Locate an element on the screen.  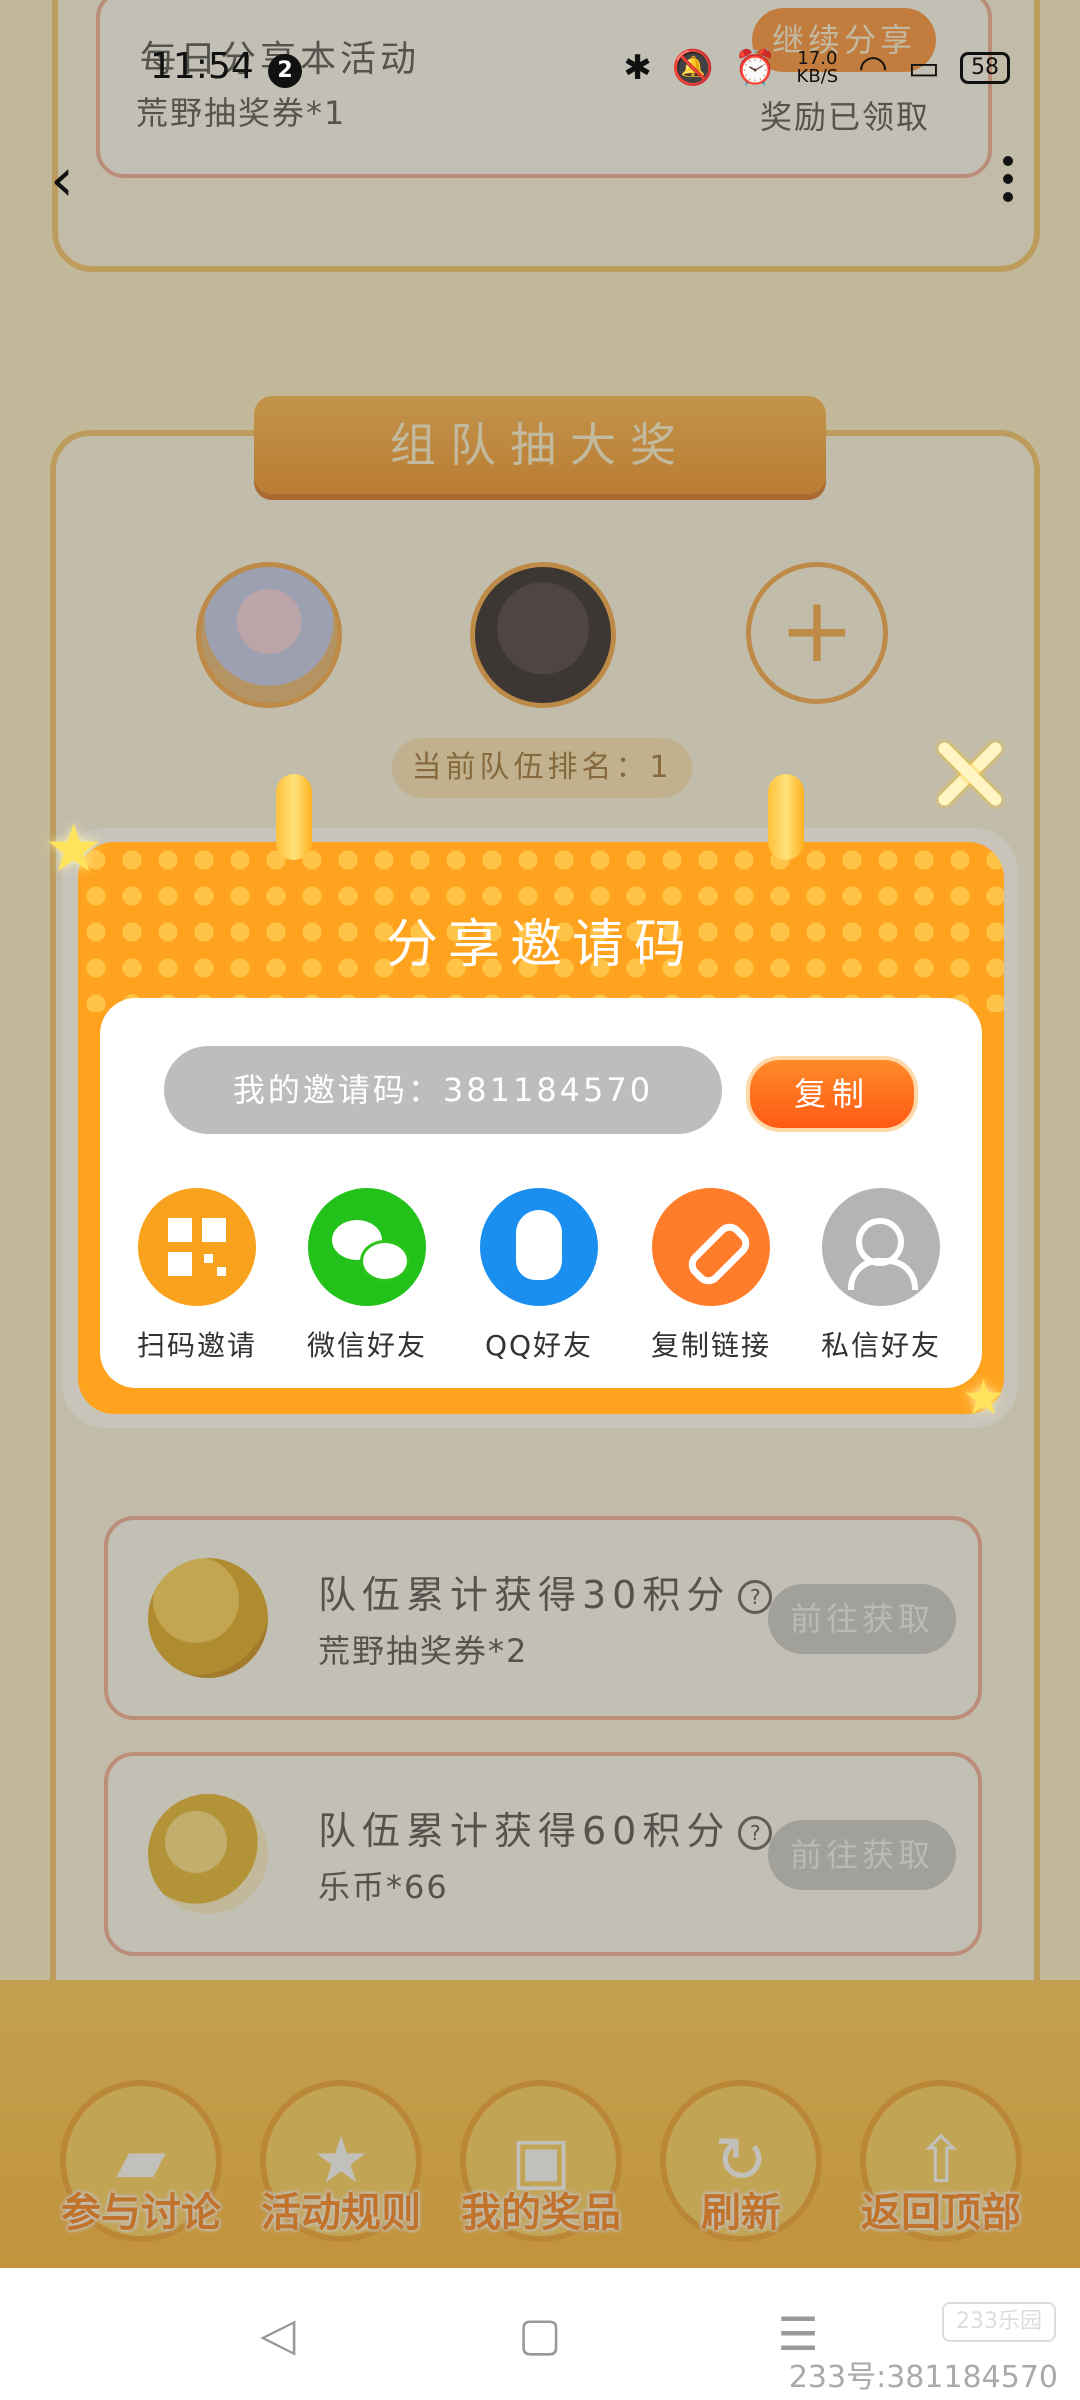
sim-icon: ▭ is located at coordinates (923, 68).